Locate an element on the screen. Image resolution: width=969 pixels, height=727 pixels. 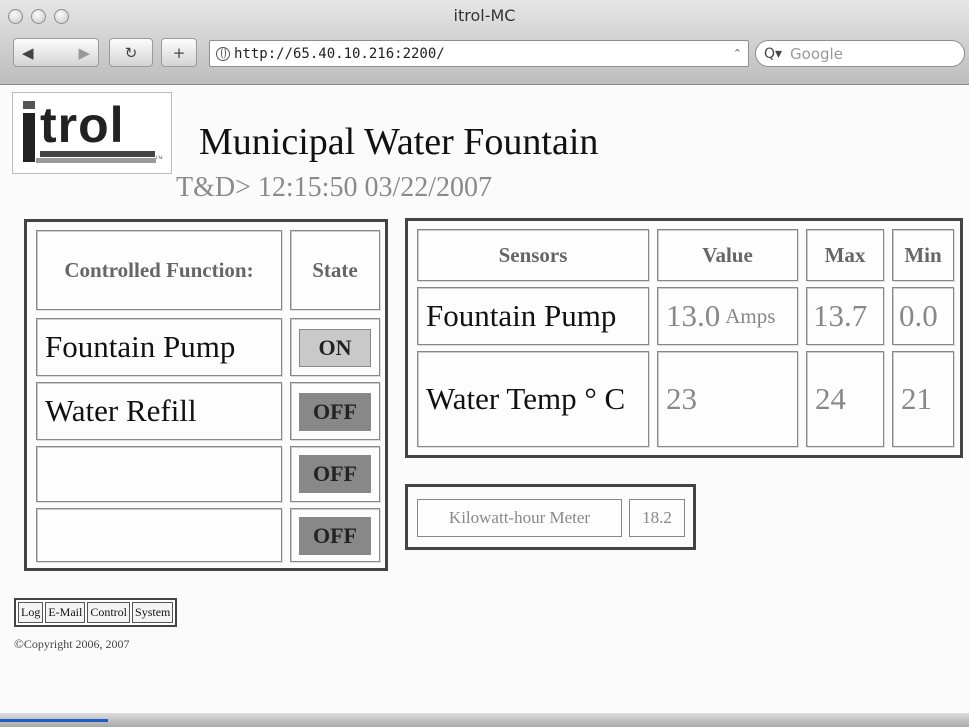
loading-progress is located at coordinates (54, 720).